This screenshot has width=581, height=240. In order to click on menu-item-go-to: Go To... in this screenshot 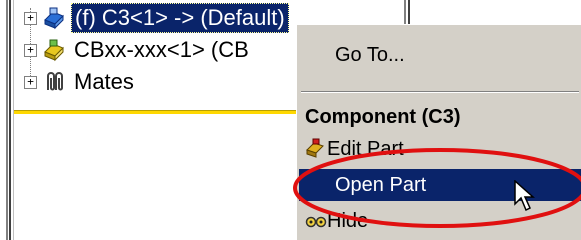, I will do `click(440, 55)`.